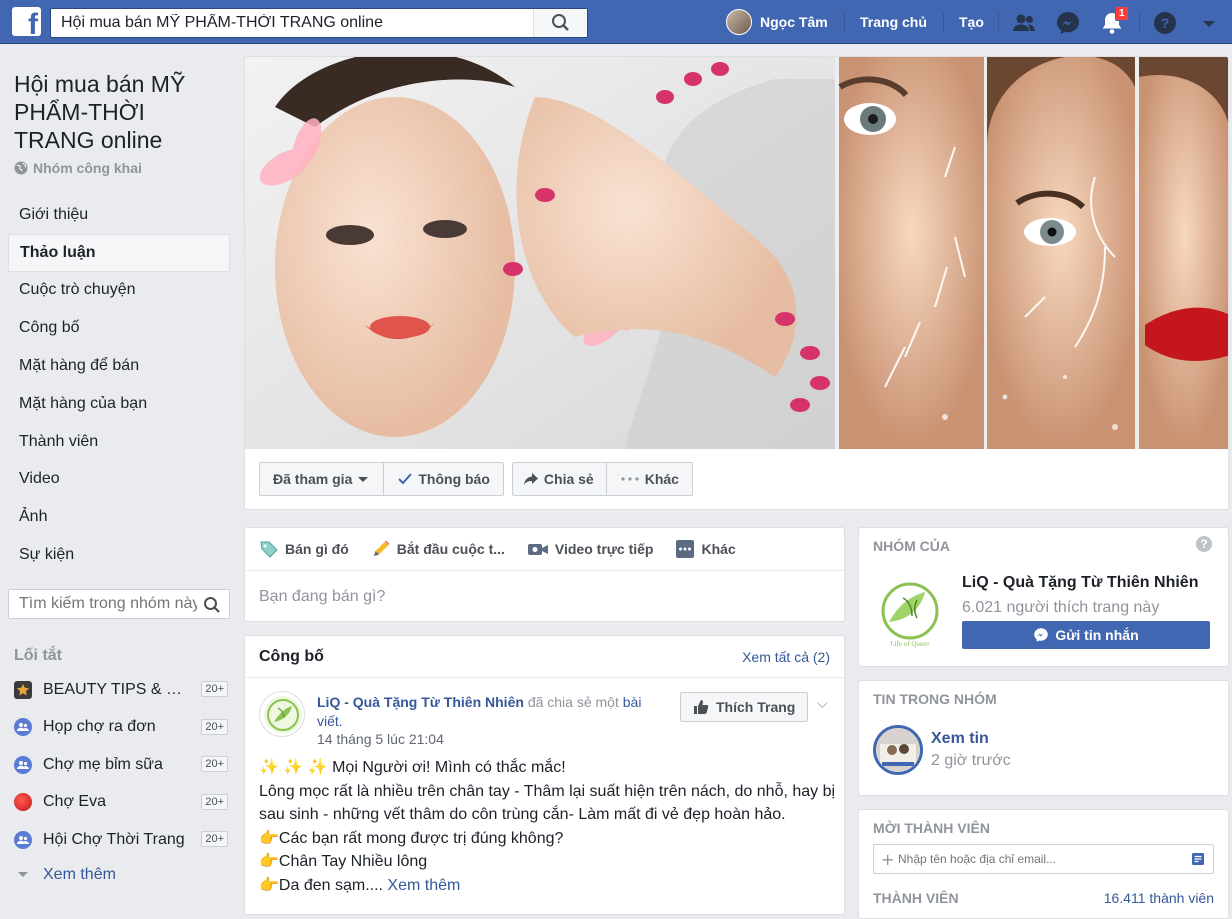 This screenshot has width=1232, height=919. I want to click on post-line: 👉Da đen sạm.... Xem thêm, so click(549, 886).